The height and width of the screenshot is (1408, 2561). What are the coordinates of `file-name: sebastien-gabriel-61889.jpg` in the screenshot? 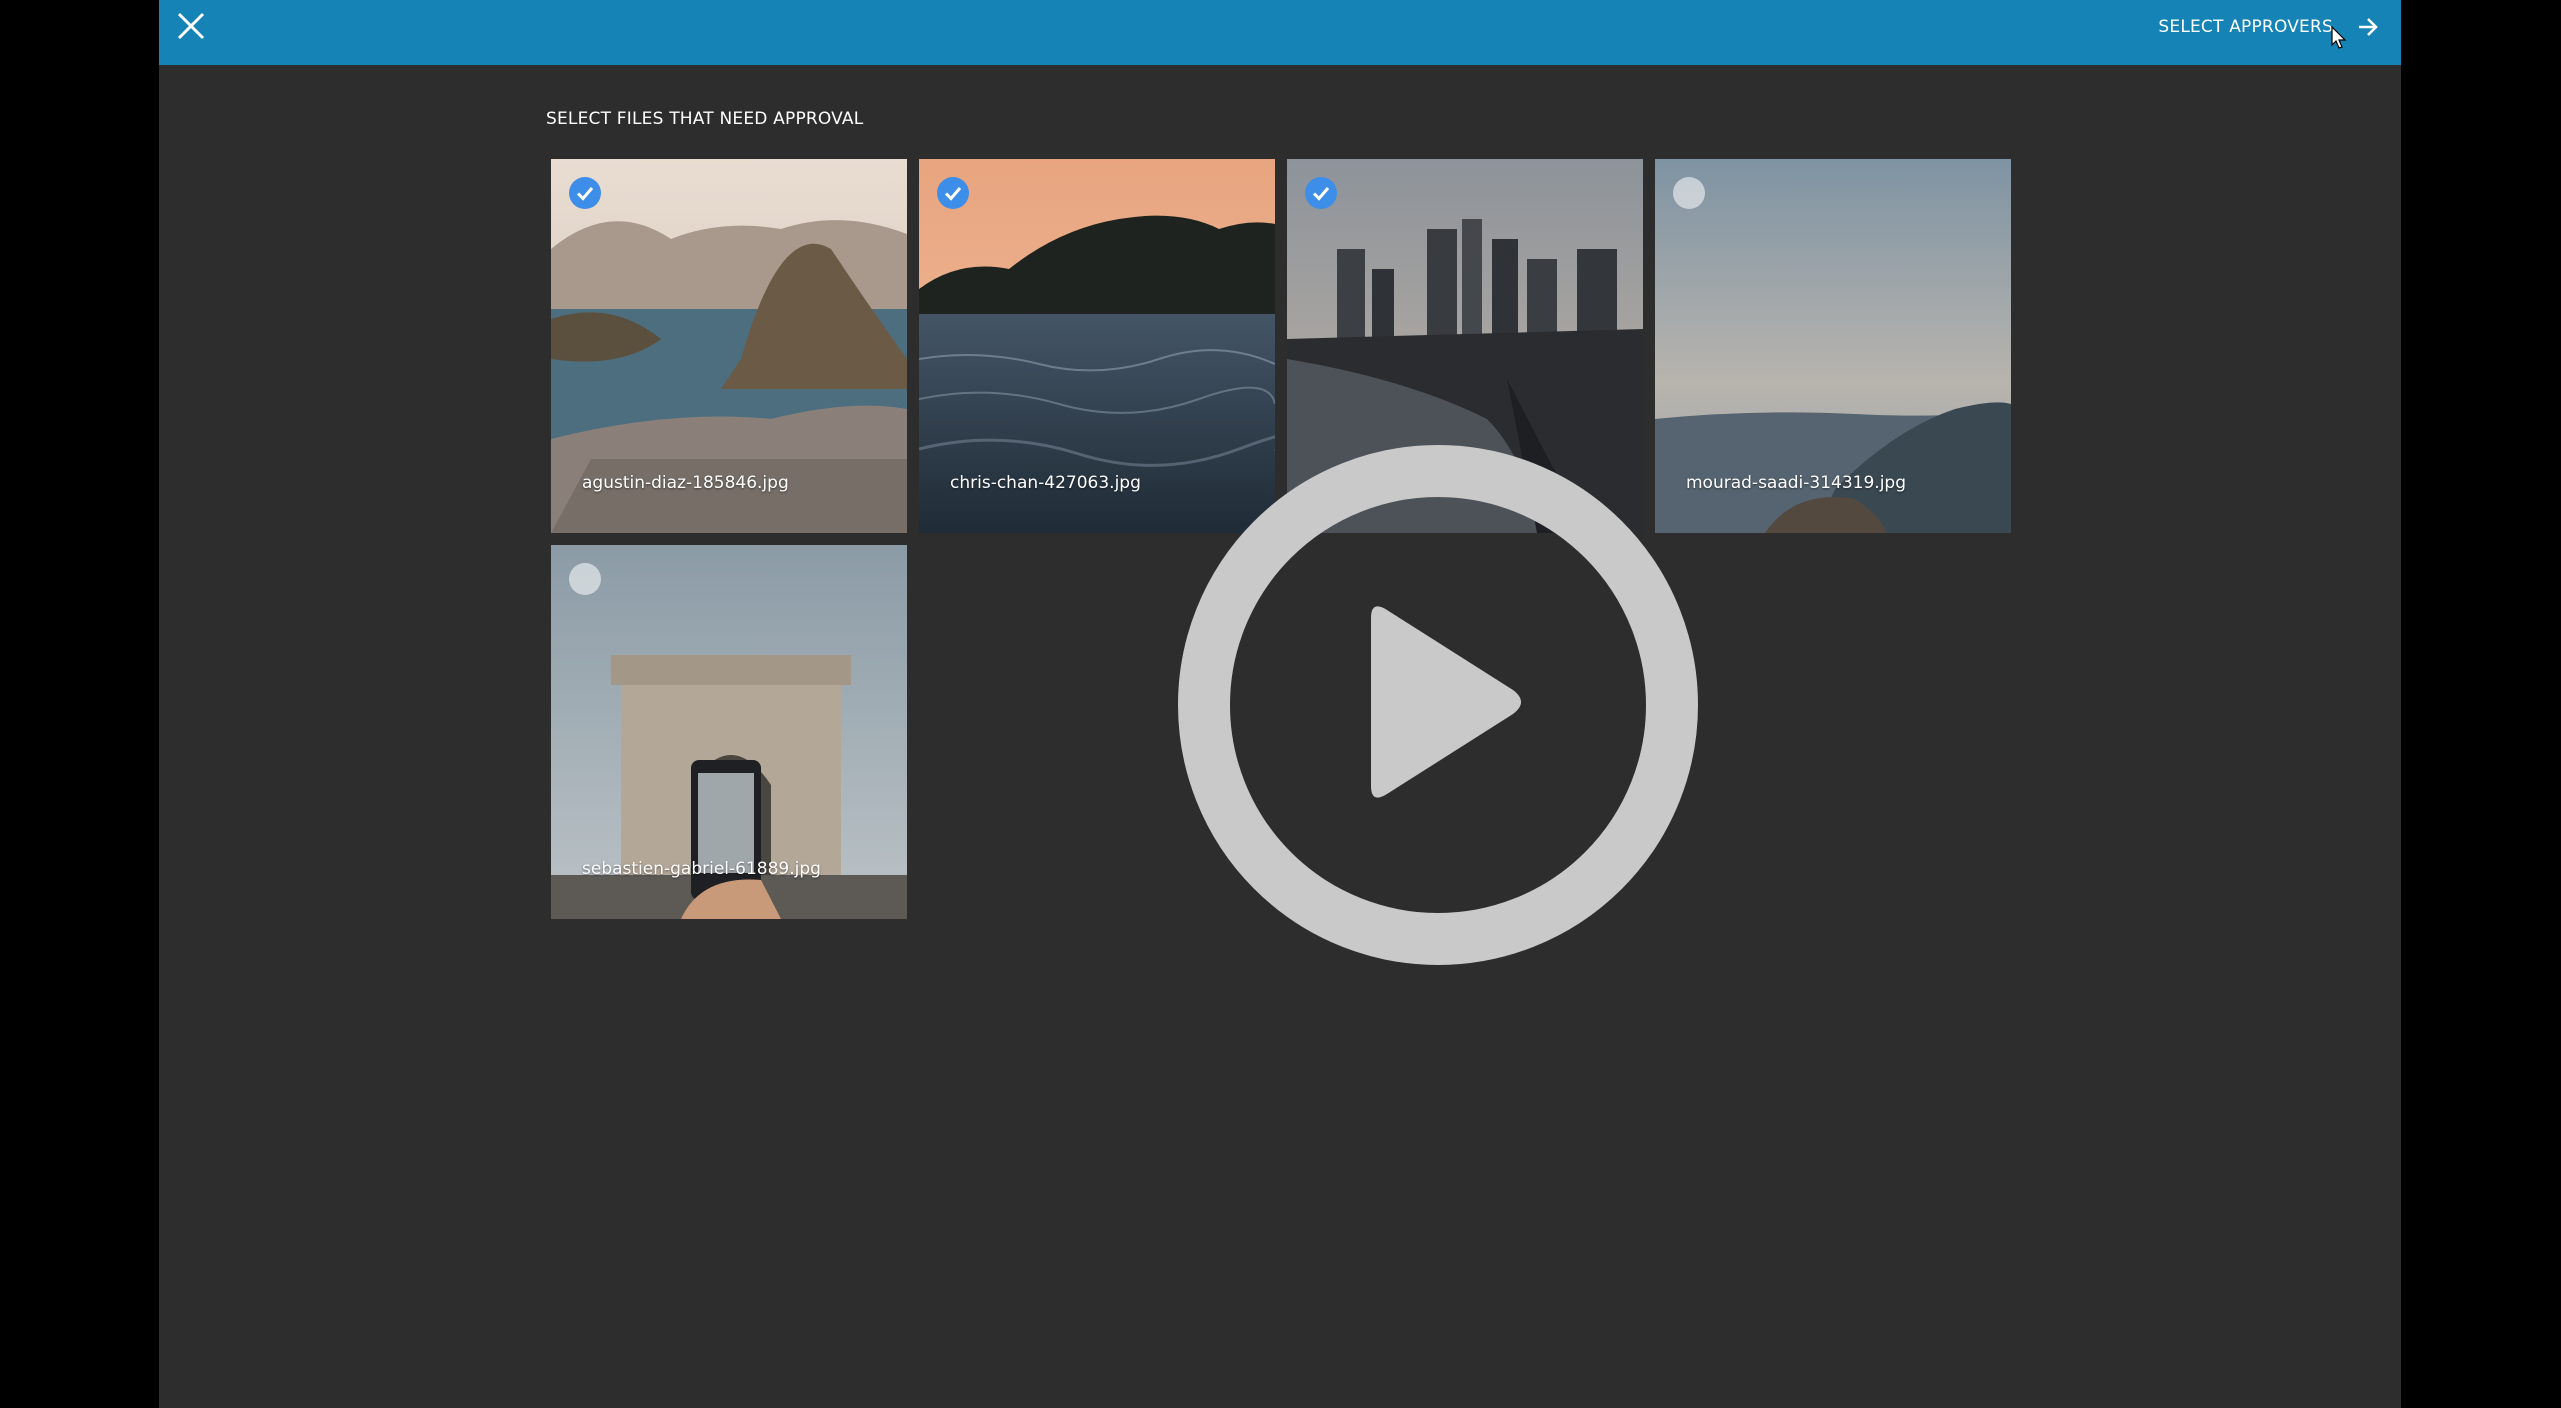 It's located at (701, 869).